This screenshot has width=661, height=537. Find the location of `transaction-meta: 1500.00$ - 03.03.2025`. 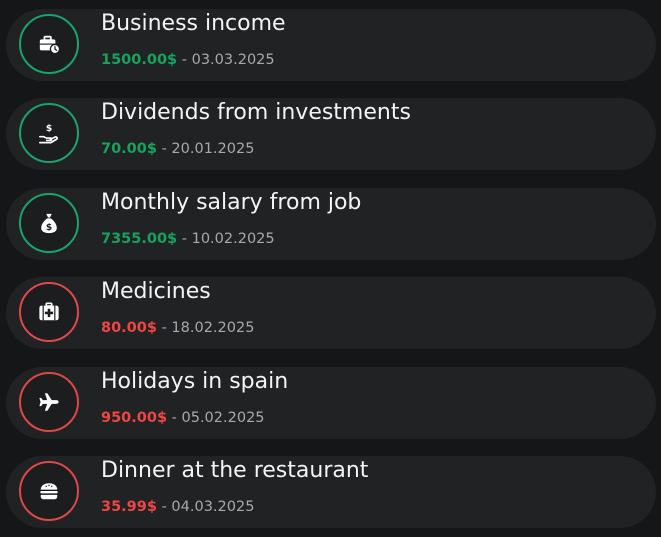

transaction-meta: 1500.00$ - 03.03.2025 is located at coordinates (188, 60).